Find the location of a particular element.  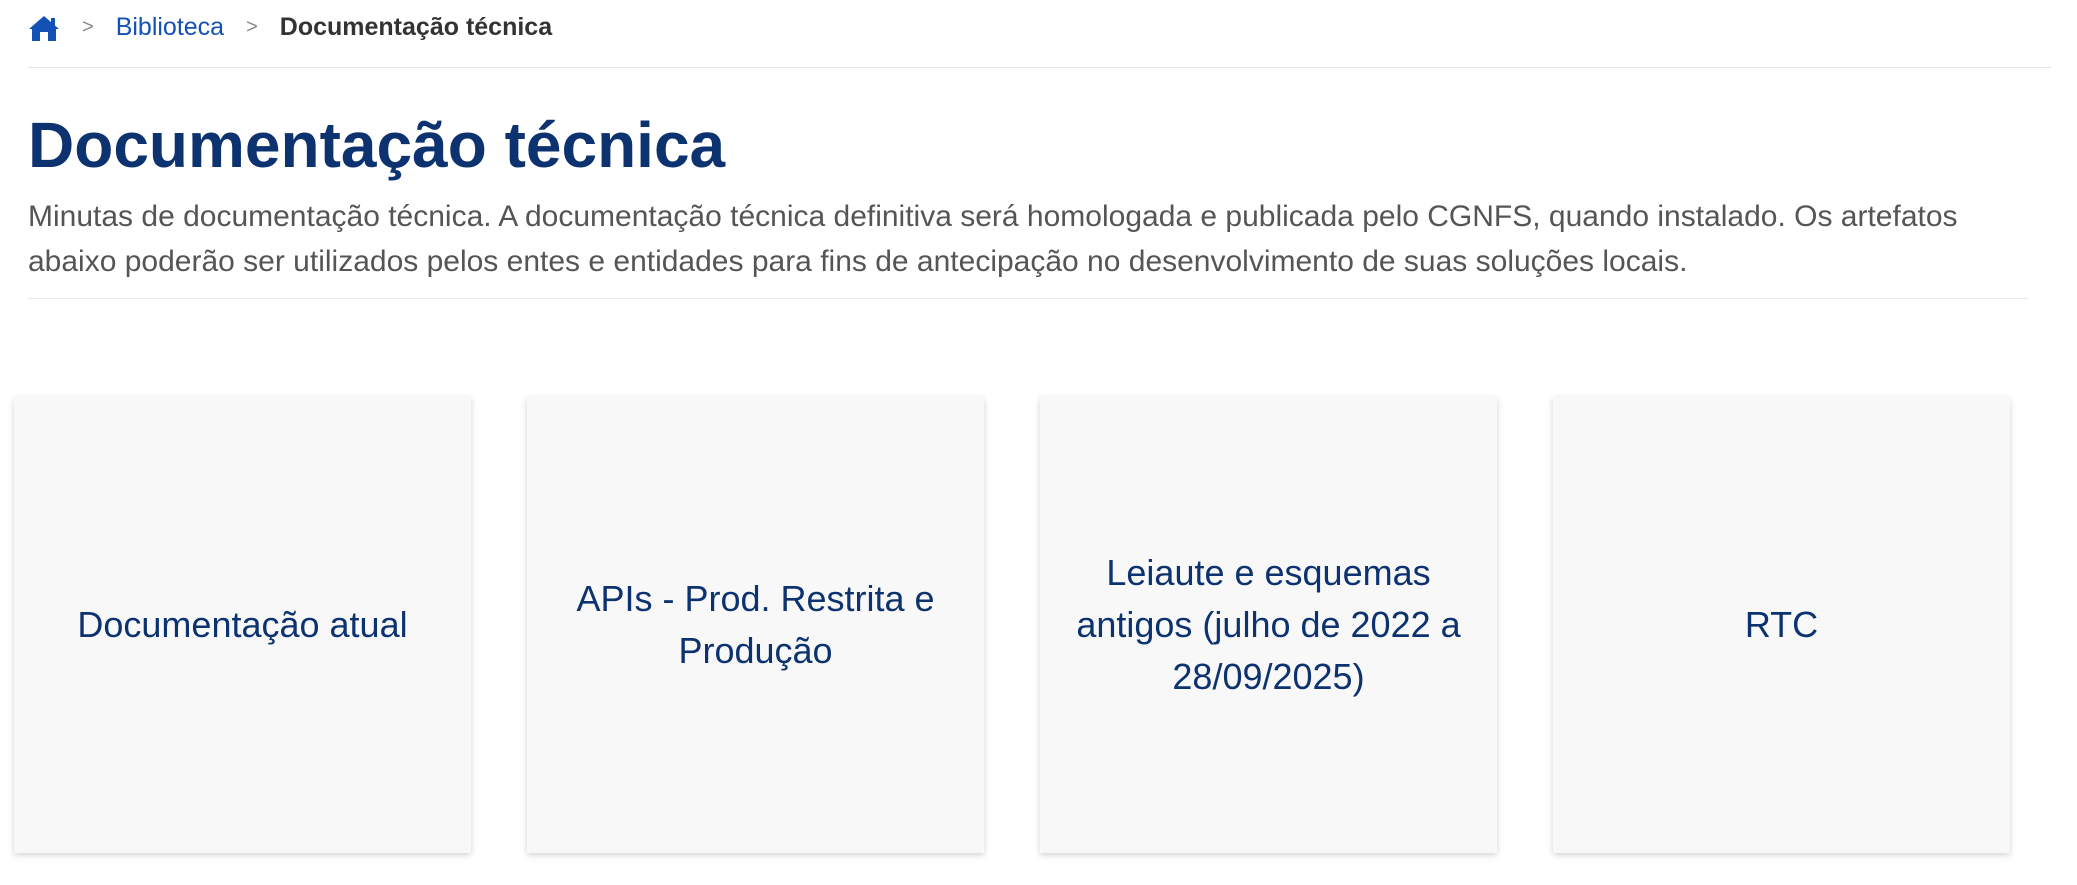

home-icon is located at coordinates (44, 28).